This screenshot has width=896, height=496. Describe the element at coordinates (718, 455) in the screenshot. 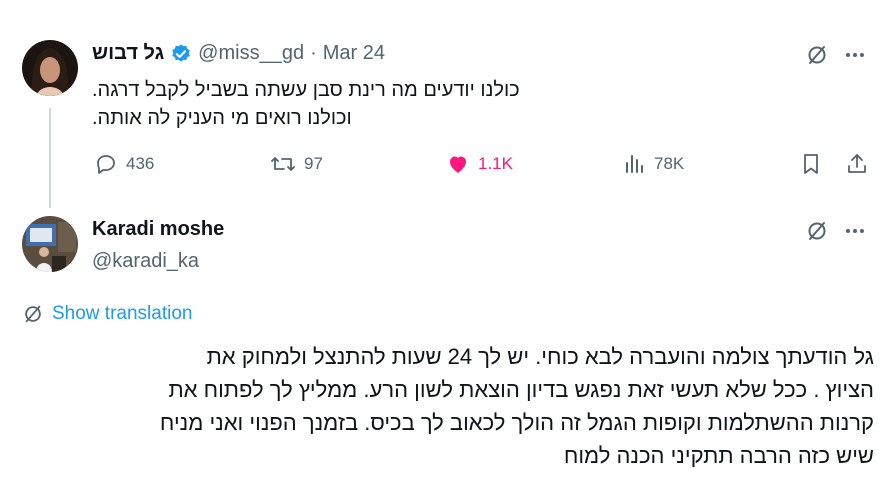

I see `reply-line-4: שיש כזה הרבה תתקיני הכנה למוח` at that location.